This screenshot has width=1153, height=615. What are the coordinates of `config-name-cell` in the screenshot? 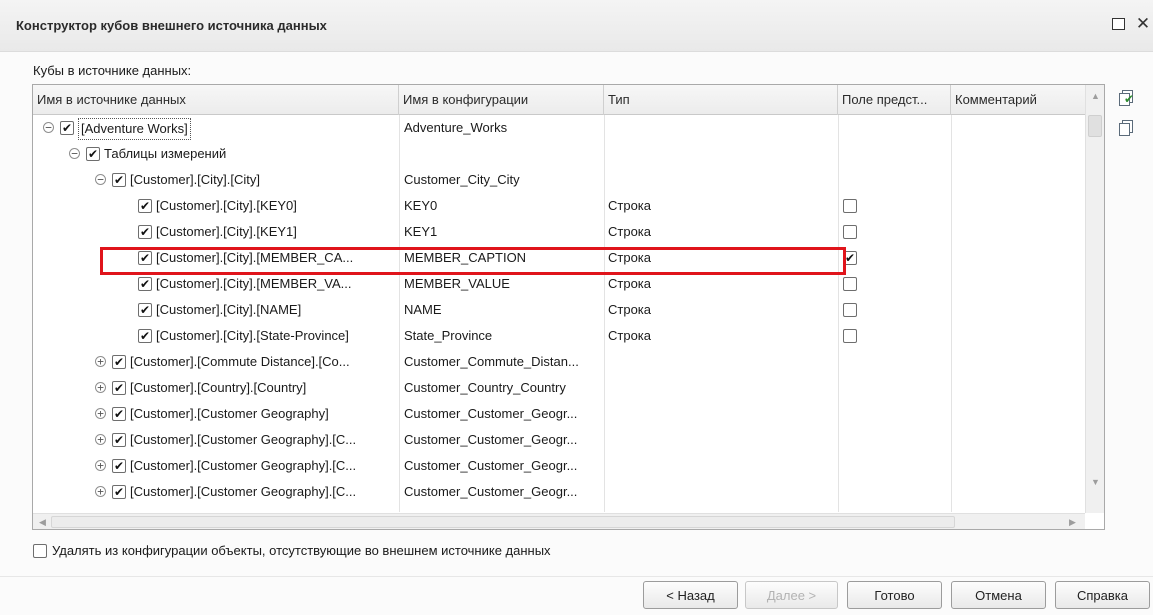 It's located at (503, 154).